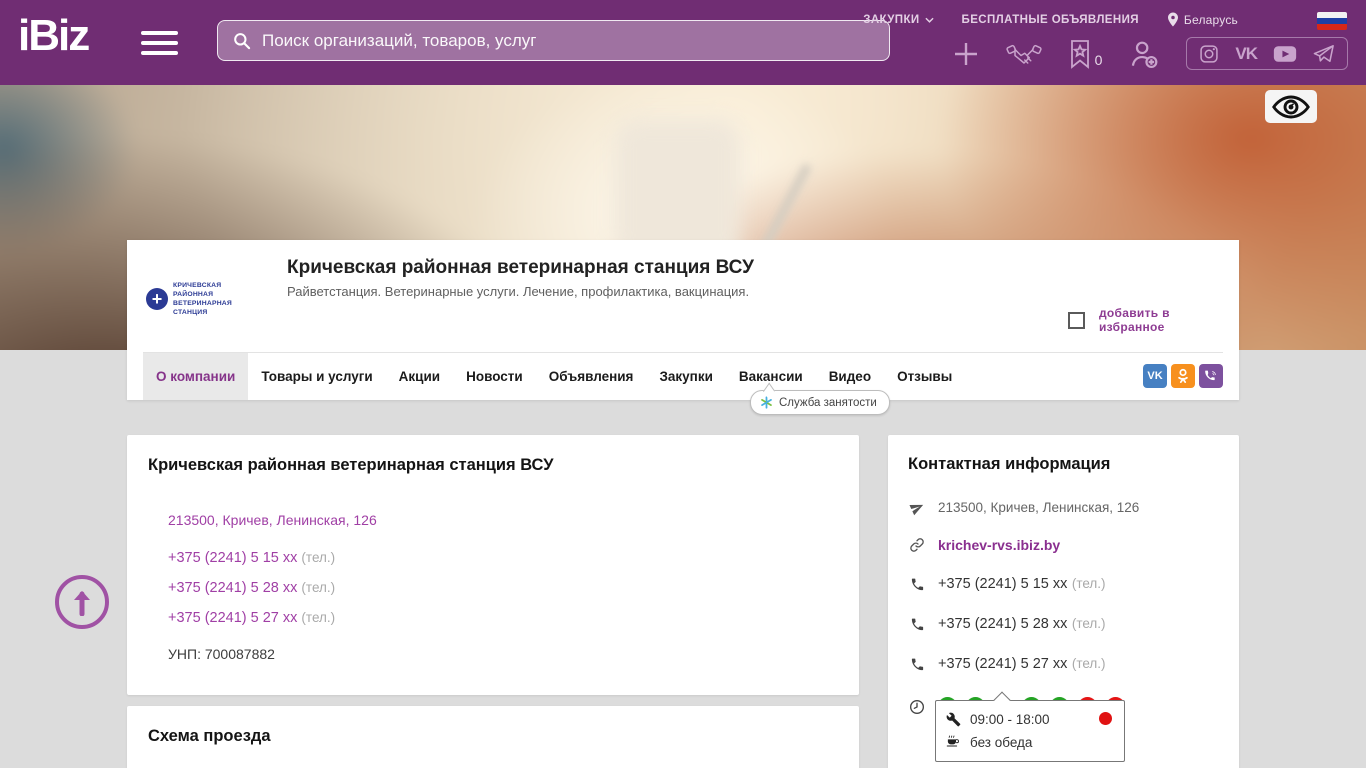 The width and height of the screenshot is (1366, 768). I want to click on contact-phone-row: +375 (2241) 5 15 xx (тел.), so click(1063, 584).